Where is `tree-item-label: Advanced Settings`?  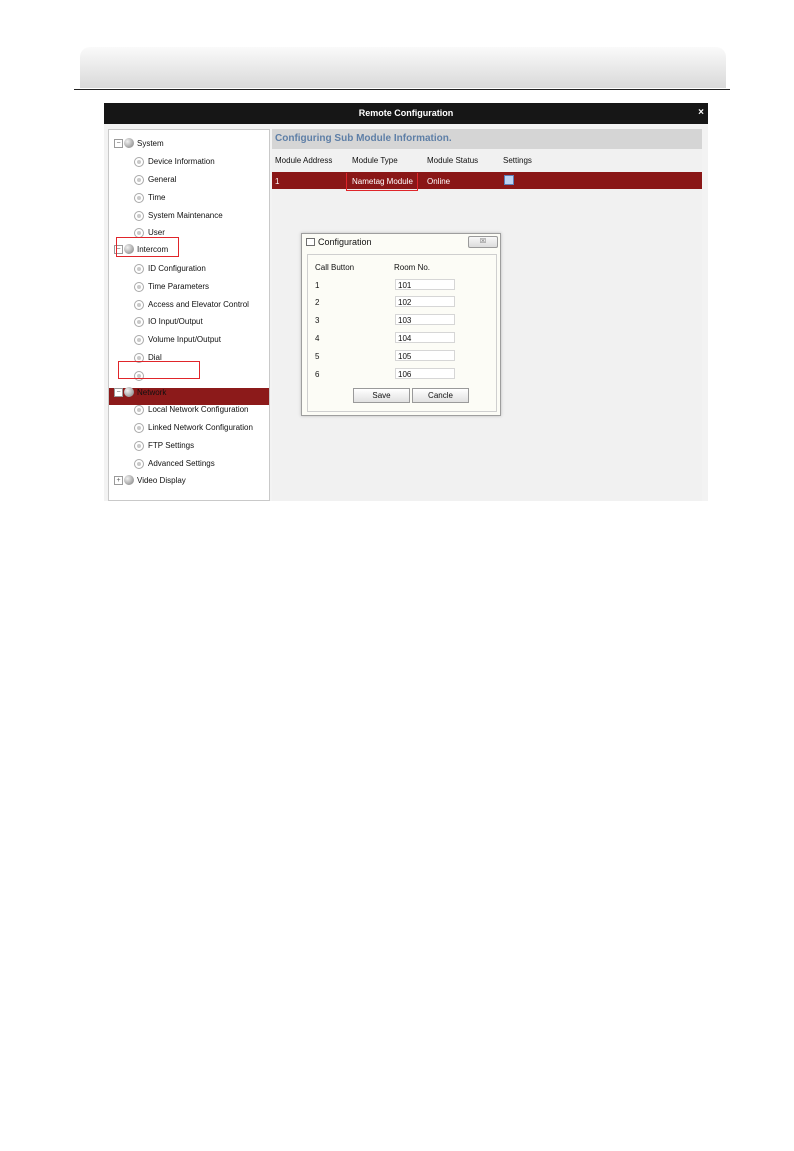 tree-item-label: Advanced Settings is located at coordinates (181, 463).